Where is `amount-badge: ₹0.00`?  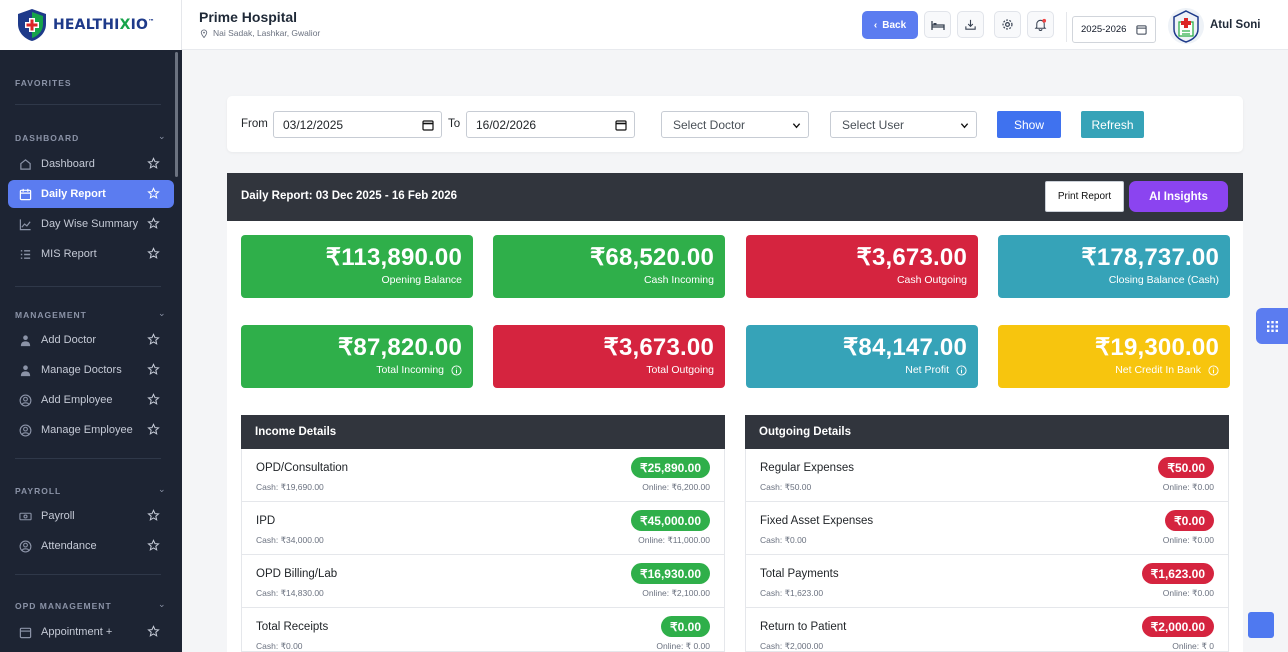
amount-badge: ₹0.00 is located at coordinates (1189, 520).